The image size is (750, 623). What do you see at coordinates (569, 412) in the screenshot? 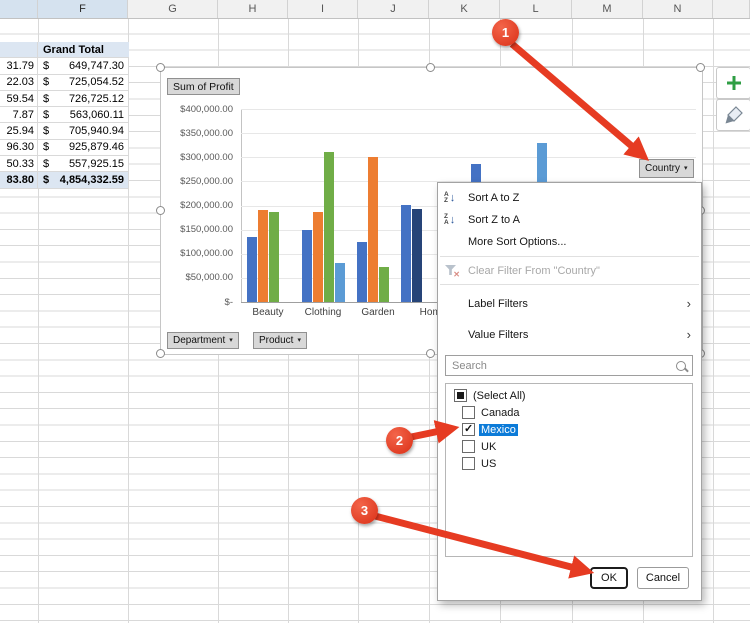
I see `filter-item-canada: Canada` at bounding box center [569, 412].